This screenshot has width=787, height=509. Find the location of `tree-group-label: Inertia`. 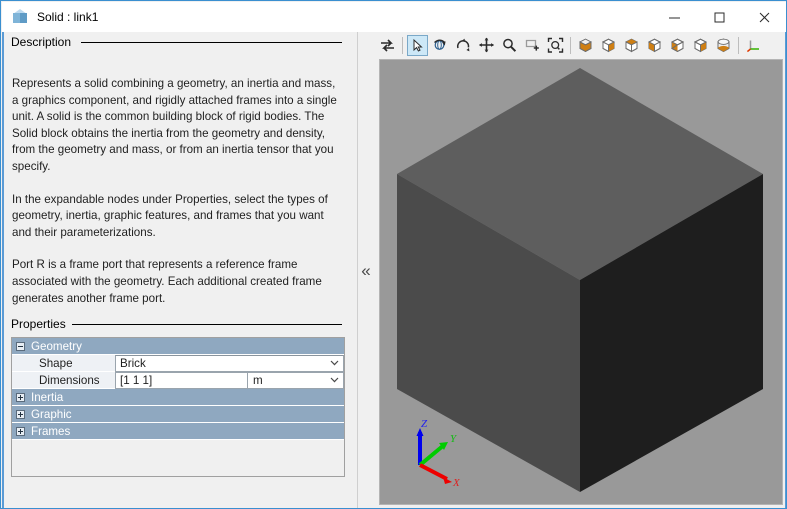

tree-group-label: Inertia is located at coordinates (47, 397).